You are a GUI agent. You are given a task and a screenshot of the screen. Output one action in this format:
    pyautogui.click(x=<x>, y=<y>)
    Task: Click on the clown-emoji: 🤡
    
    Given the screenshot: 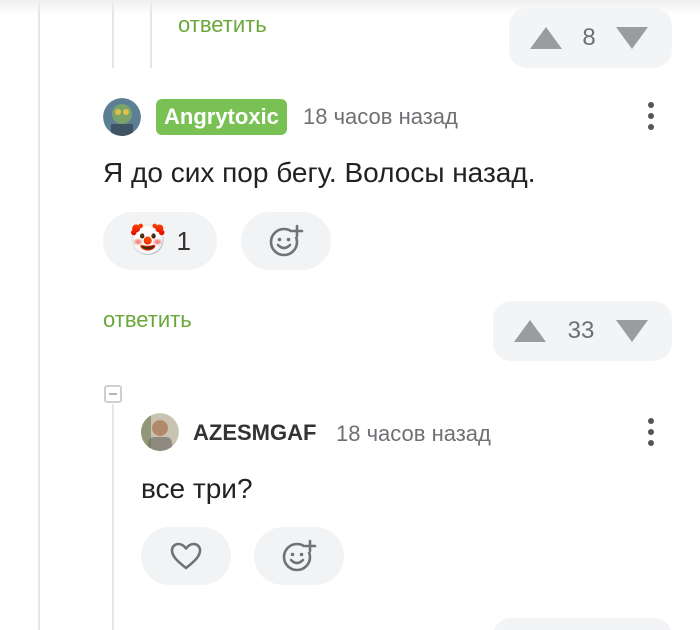 What is the action you would take?
    pyautogui.click(x=148, y=240)
    